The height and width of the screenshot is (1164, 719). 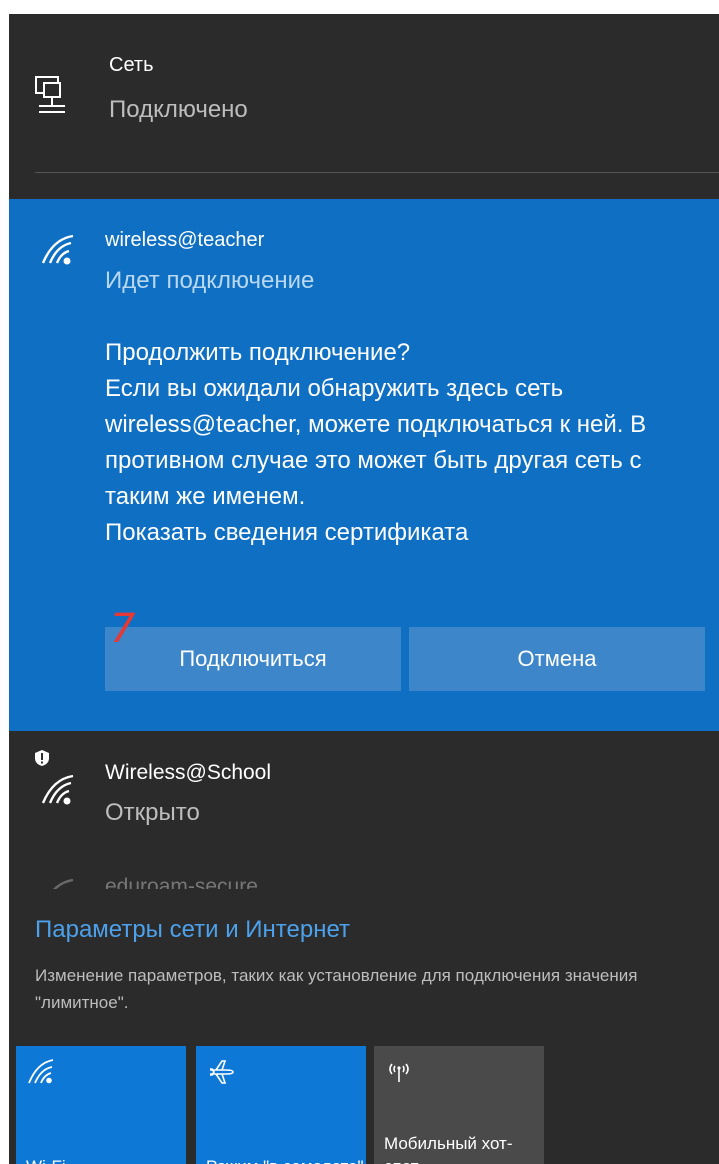 What do you see at coordinates (364, 786) in the screenshot?
I see `wifi-network-item: Wireless@School Открыто` at bounding box center [364, 786].